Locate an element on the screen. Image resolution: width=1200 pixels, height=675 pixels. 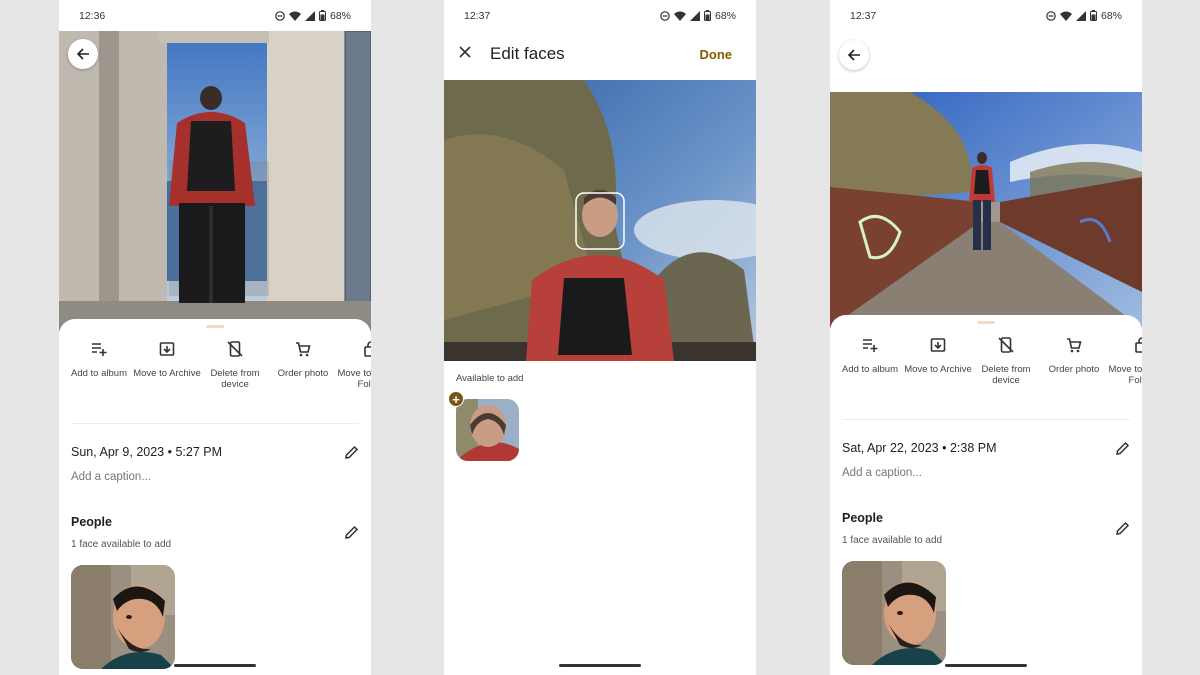
photo-datetime: Sat, Apr 22, 2023 • 2:38 PM is located at coordinates (919, 448).